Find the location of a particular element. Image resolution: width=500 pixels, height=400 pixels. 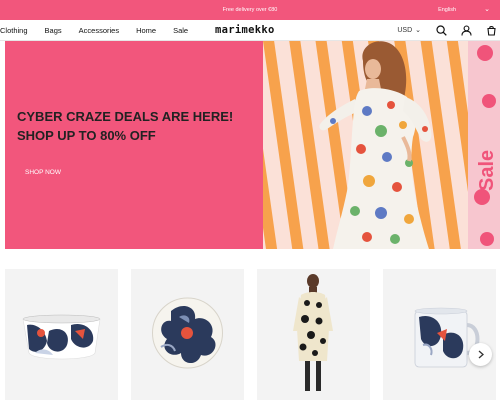

chevron-right-icon is located at coordinates (481, 354).